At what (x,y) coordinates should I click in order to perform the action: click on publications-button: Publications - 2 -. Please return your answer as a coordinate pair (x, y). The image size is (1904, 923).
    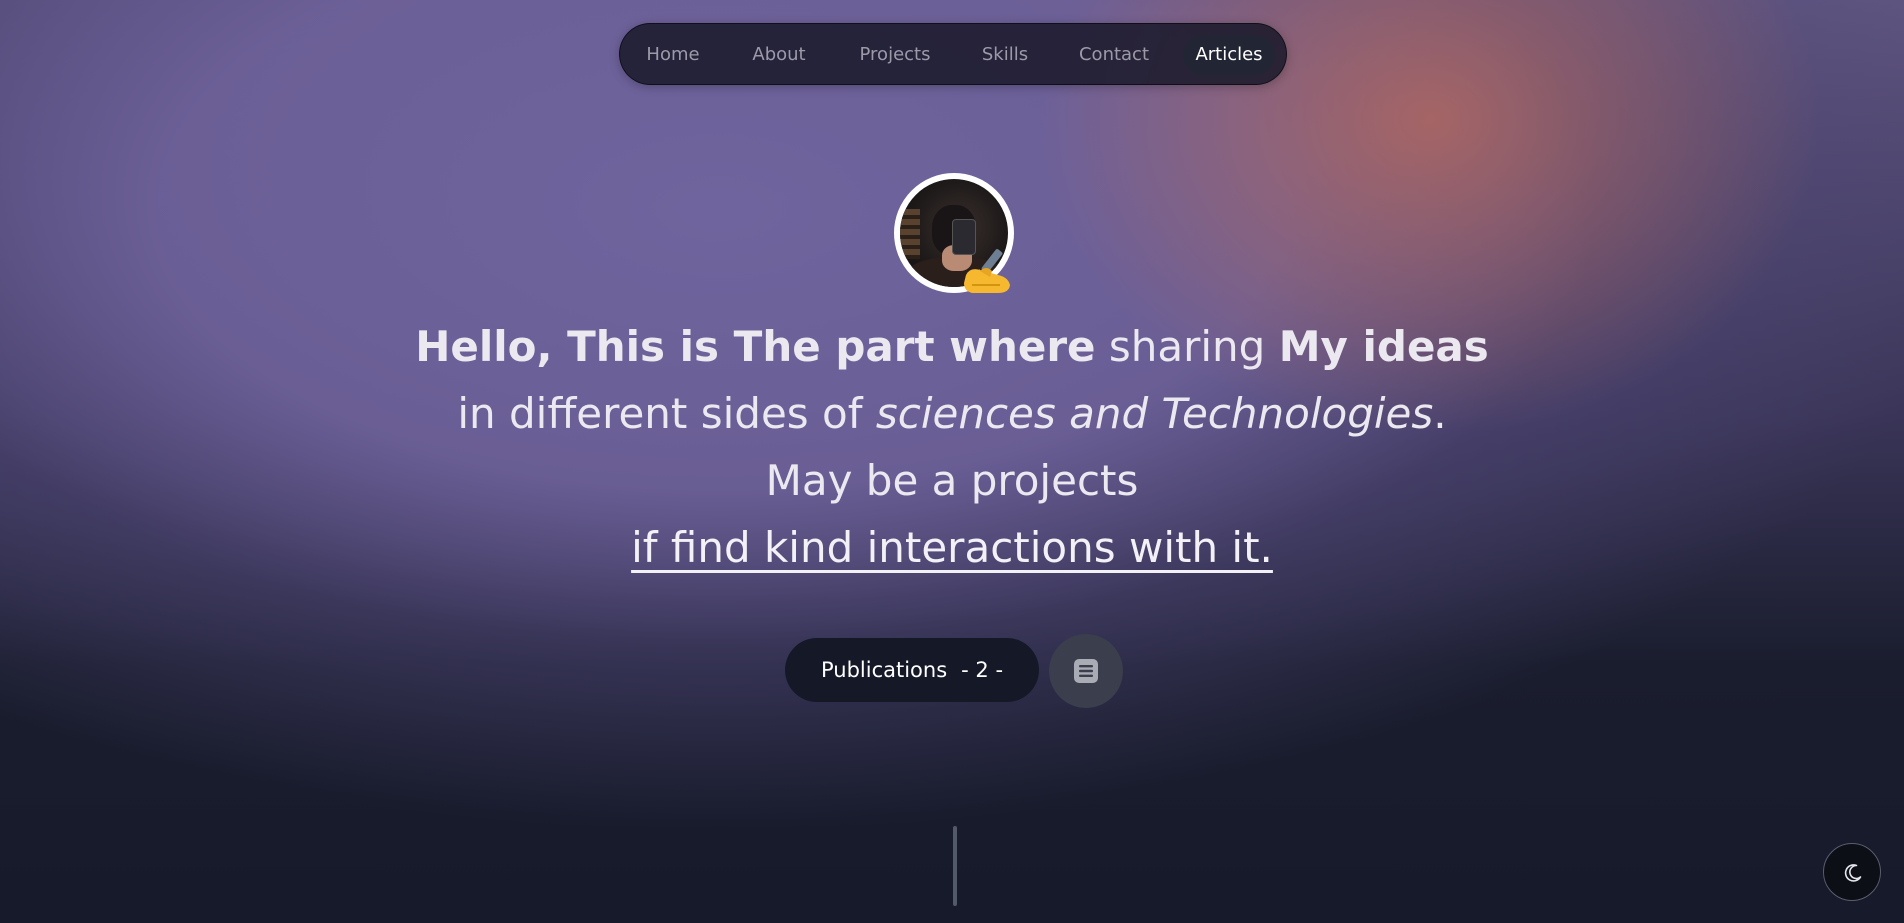
    Looking at the image, I should click on (912, 670).